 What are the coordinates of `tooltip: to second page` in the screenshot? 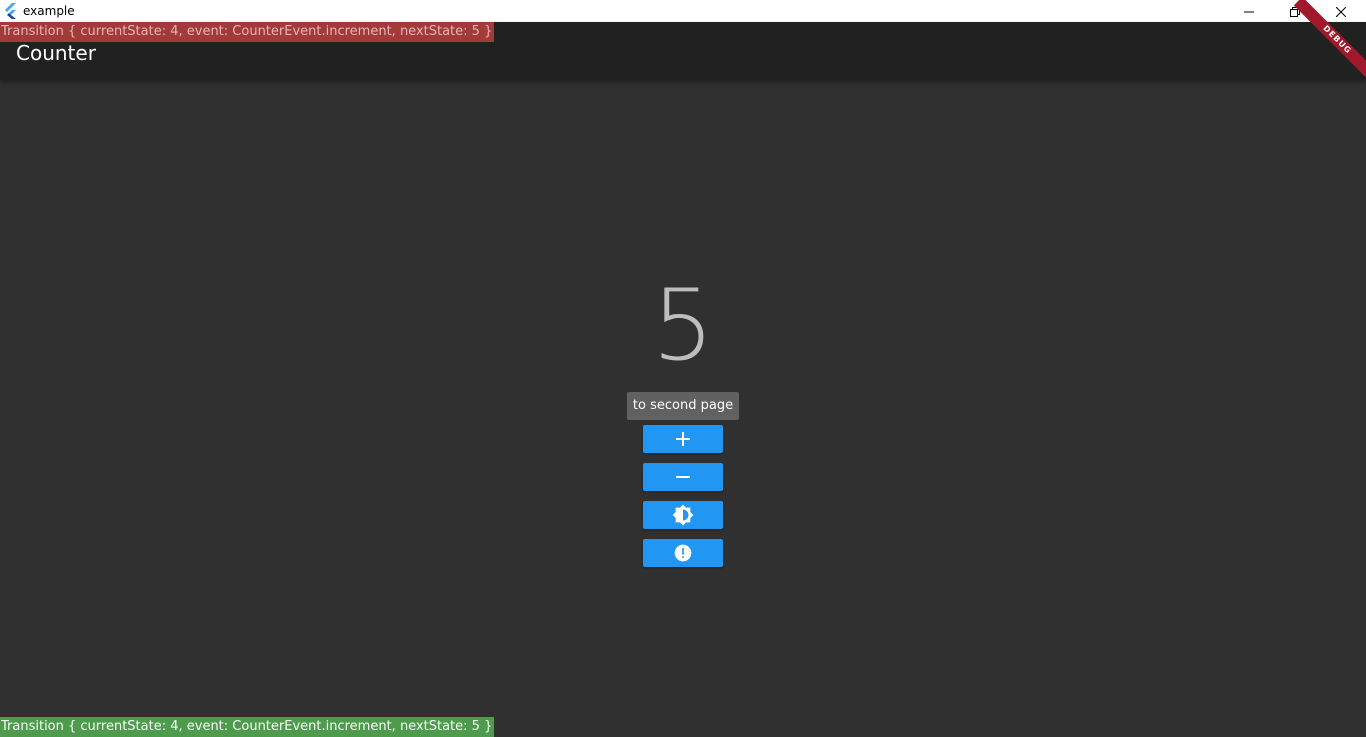 It's located at (683, 406).